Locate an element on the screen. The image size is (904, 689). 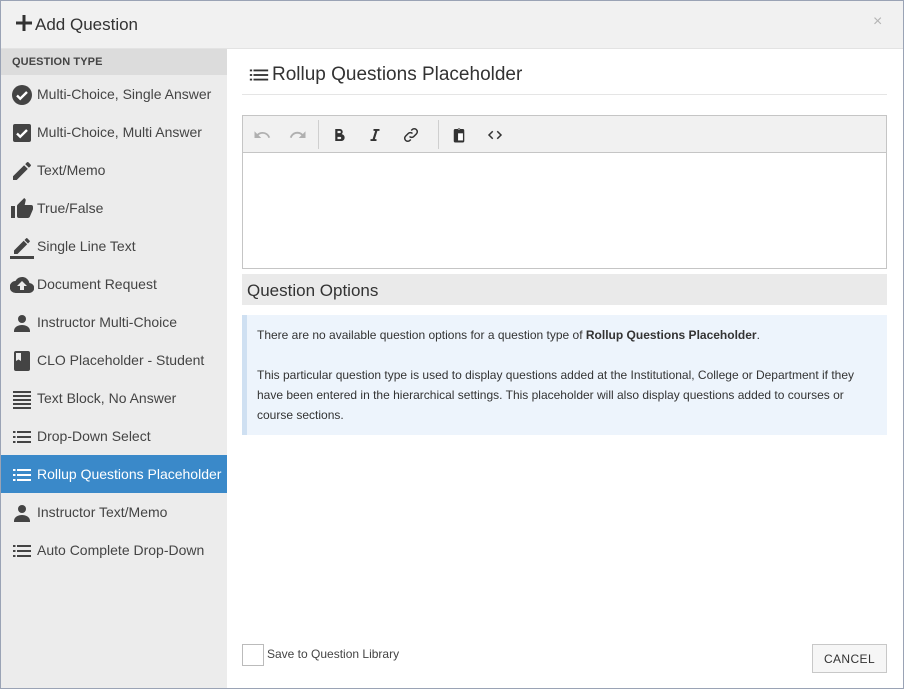
sidebar-item-multi-choice-single: Multi-Choice, Single Answer is located at coordinates (114, 94).